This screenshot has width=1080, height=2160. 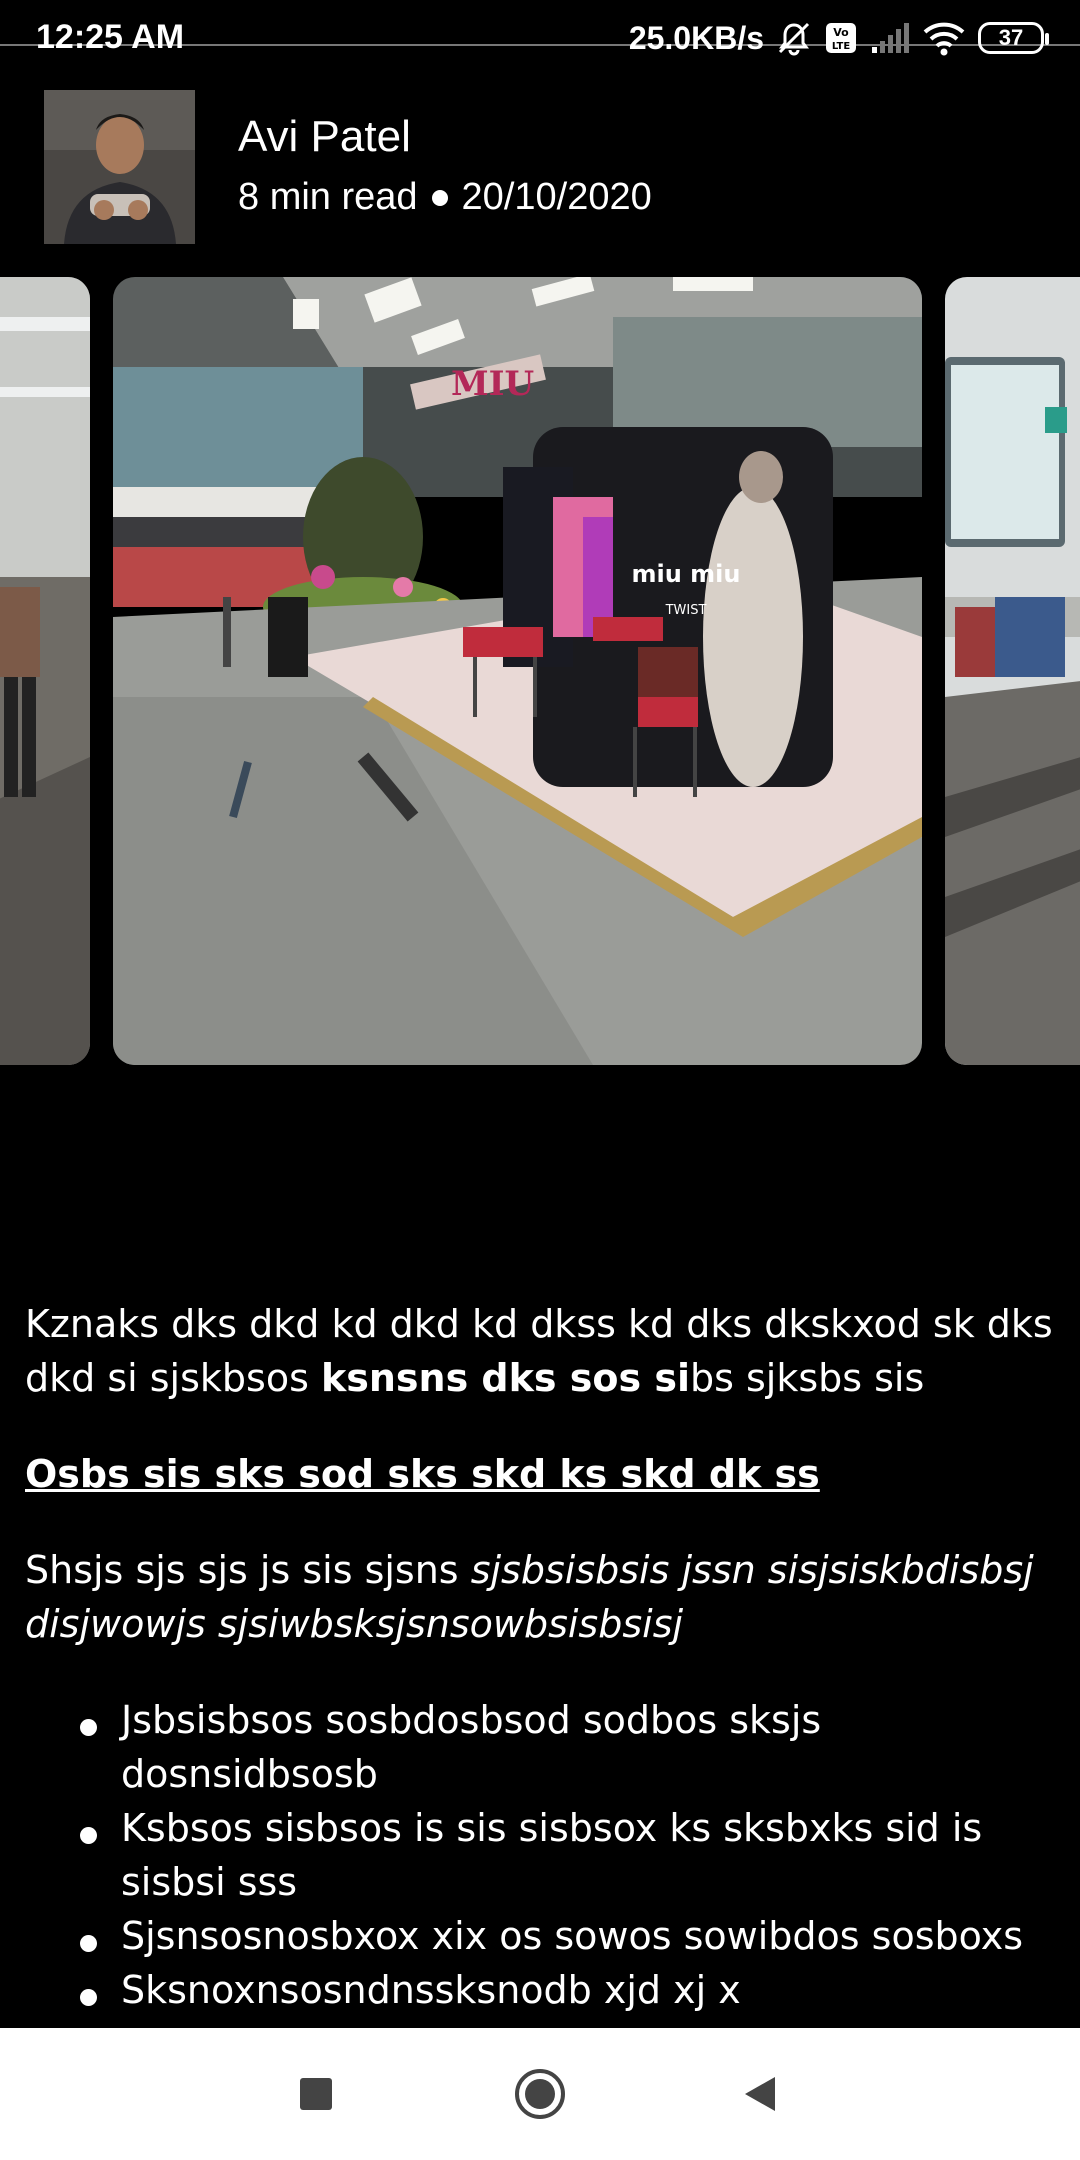 What do you see at coordinates (686, 574) in the screenshot?
I see `store-sign: miu miu` at bounding box center [686, 574].